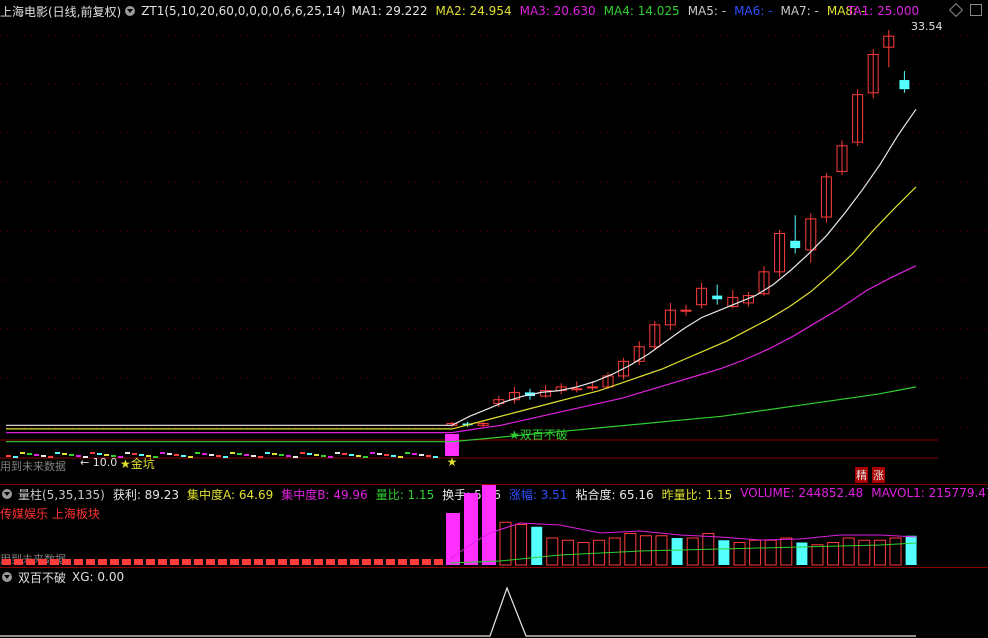 The height and width of the screenshot is (638, 988). I want to click on mavol2-line, so click(683, 553).